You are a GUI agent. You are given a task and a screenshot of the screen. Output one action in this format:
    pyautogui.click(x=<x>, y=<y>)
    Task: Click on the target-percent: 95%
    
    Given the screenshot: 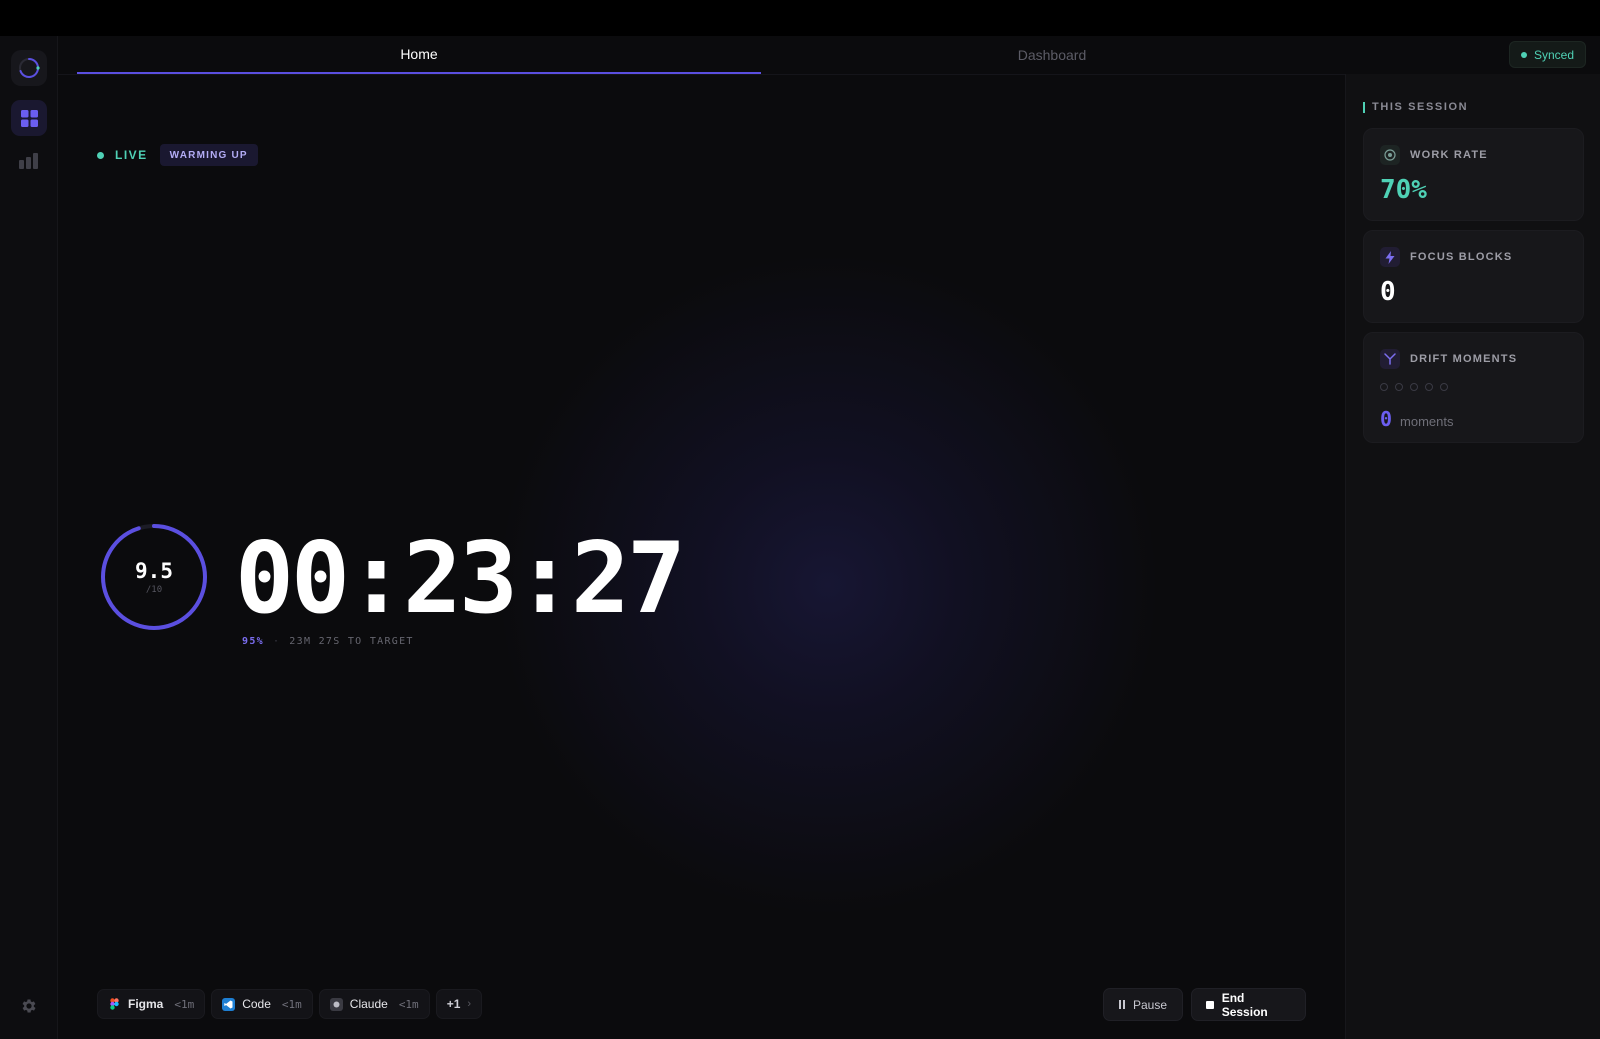 What is the action you would take?
    pyautogui.click(x=253, y=641)
    